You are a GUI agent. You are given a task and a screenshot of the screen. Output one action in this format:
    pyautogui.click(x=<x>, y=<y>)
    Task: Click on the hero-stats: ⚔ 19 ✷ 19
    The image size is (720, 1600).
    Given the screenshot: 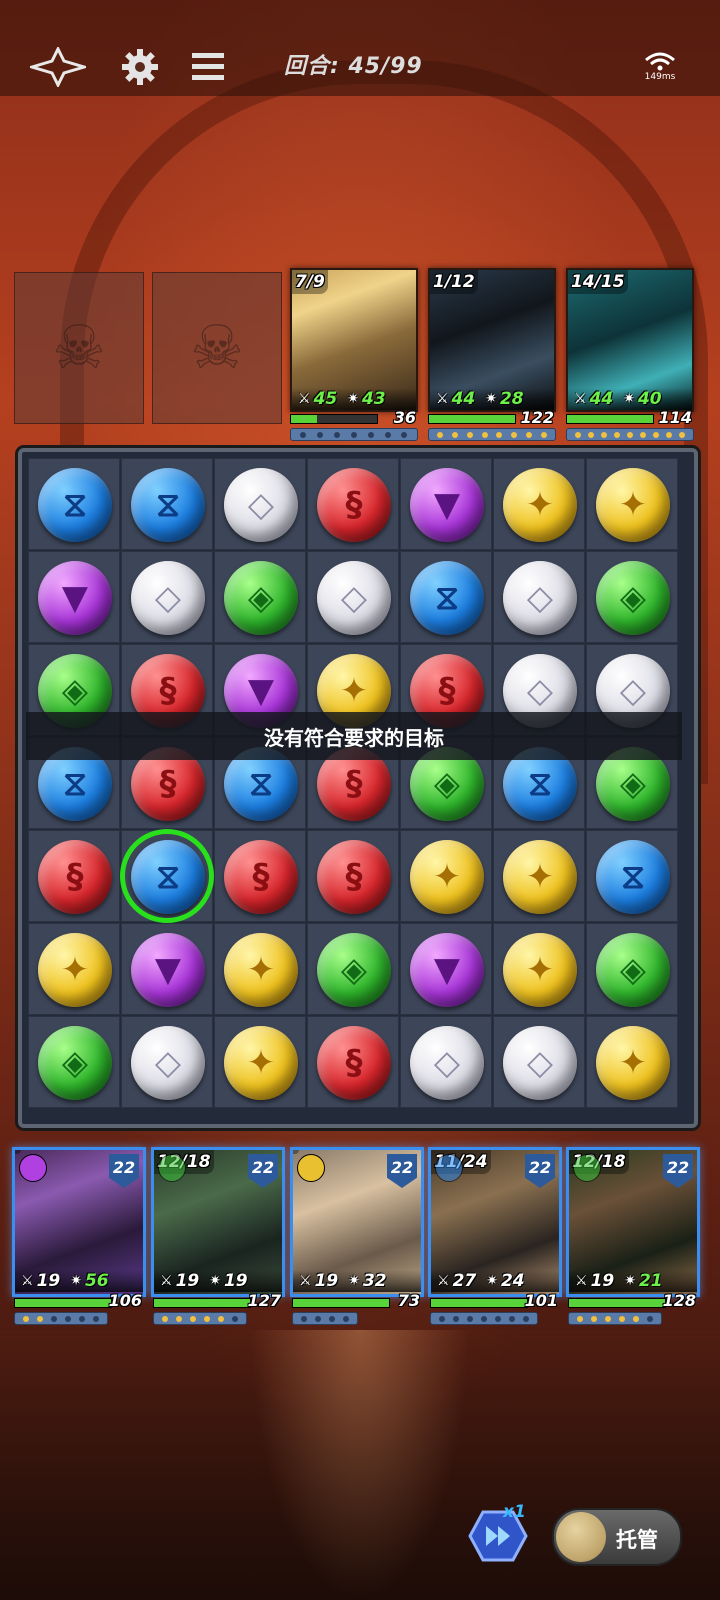 What is the action you would take?
    pyautogui.click(x=218, y=1281)
    